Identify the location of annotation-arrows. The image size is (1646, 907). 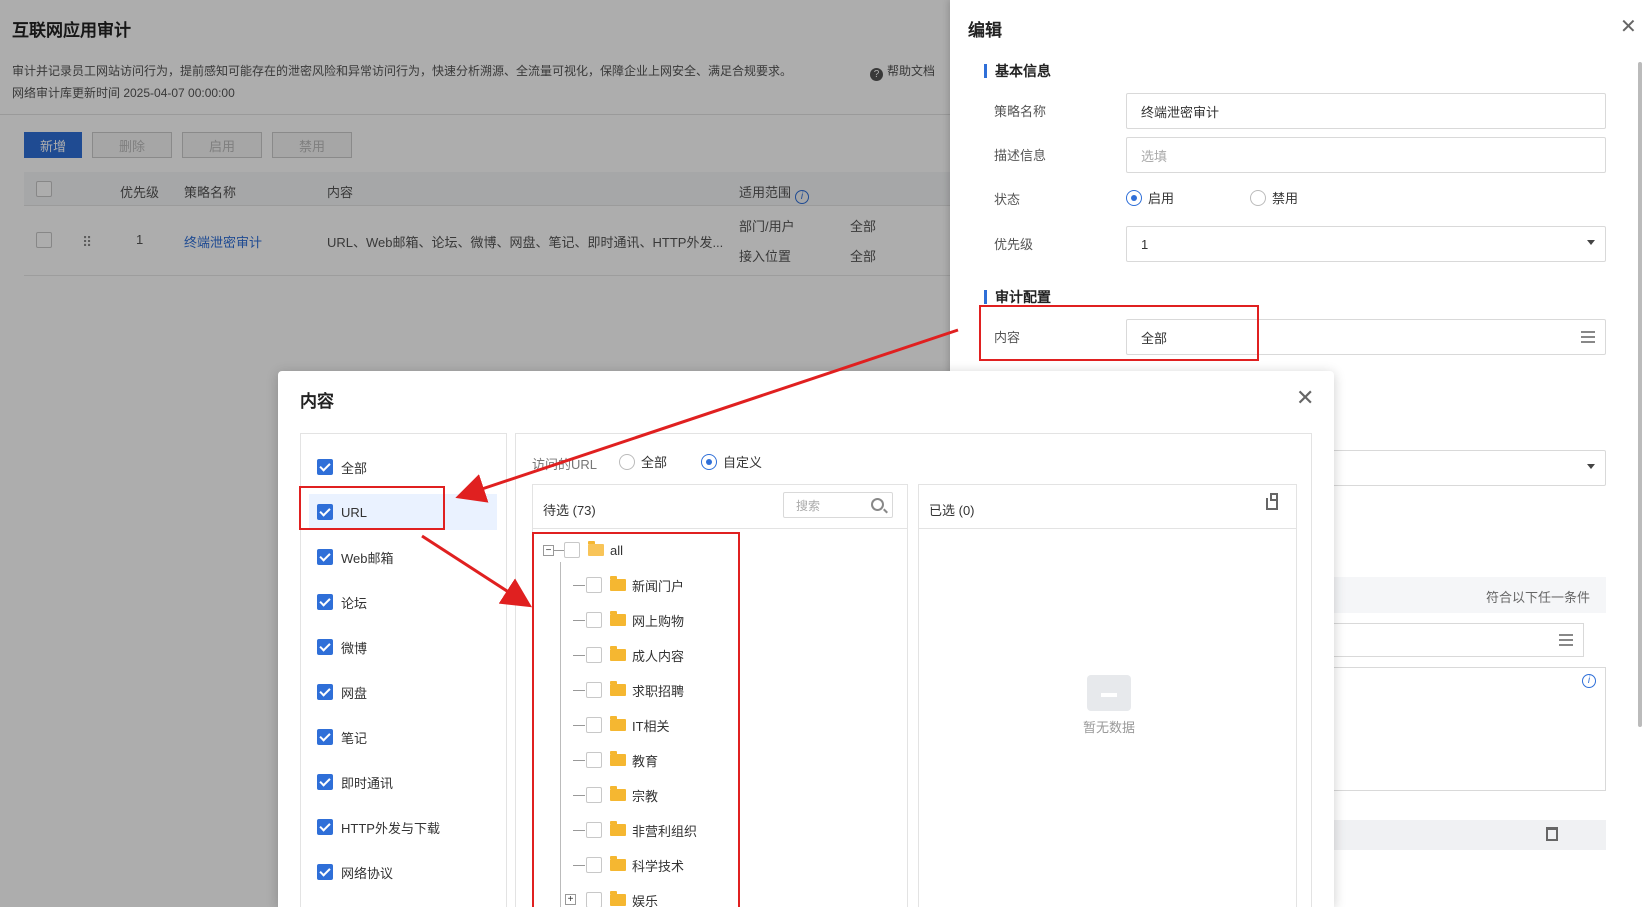
(690, 468).